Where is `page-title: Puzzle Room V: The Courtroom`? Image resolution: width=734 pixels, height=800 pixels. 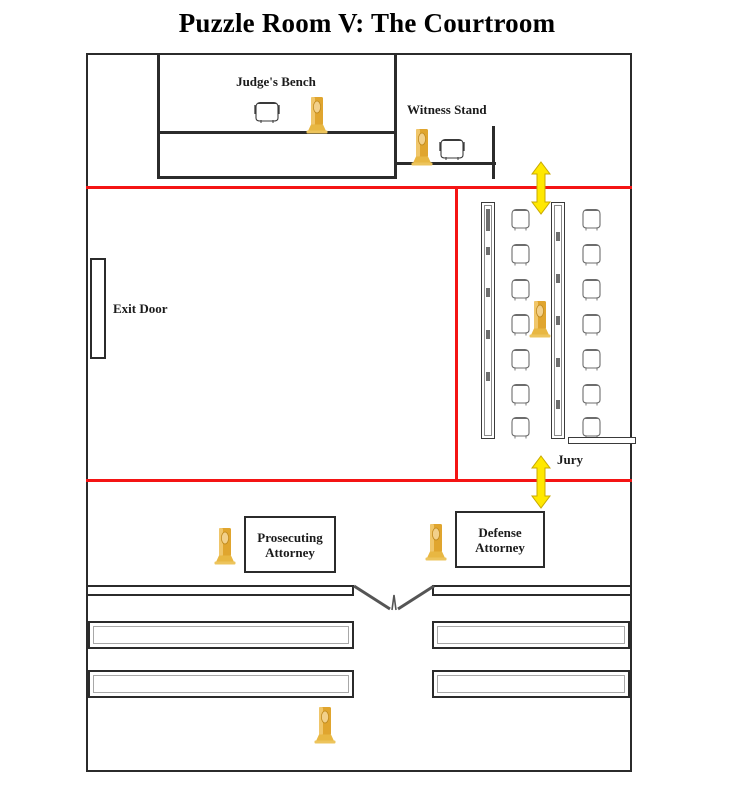 page-title: Puzzle Room V: The Courtroom is located at coordinates (367, 23).